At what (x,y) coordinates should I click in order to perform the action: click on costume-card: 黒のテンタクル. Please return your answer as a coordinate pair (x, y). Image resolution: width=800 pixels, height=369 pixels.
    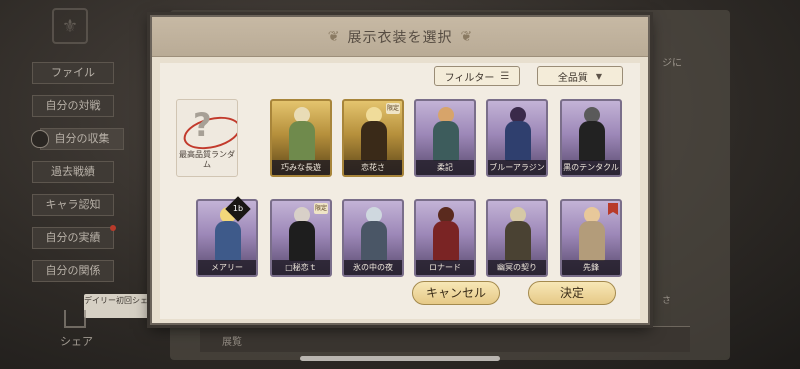
    Looking at the image, I should click on (591, 138).